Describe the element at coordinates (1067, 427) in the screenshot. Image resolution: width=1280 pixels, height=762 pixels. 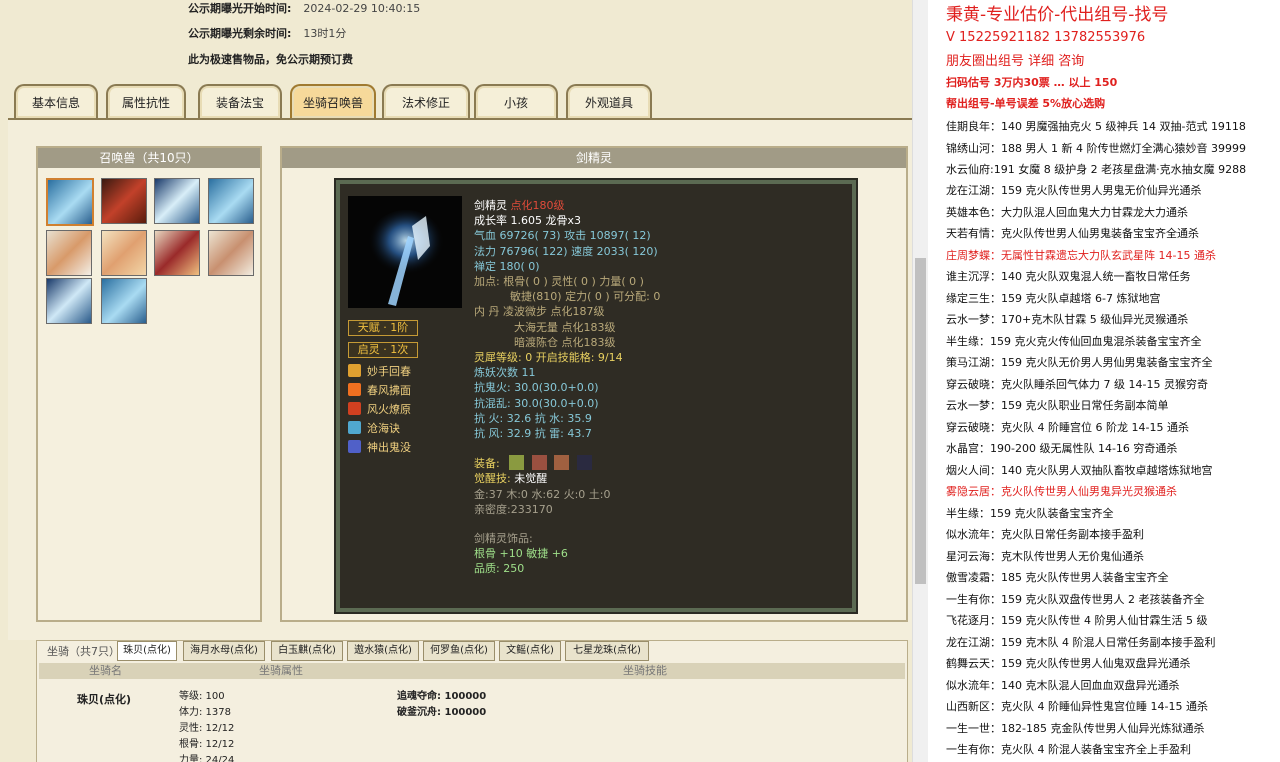
I see `ad-entry: 穿云破晓：克火队 4 阶睡宫位 6 阶龙 14-15 通杀` at that location.